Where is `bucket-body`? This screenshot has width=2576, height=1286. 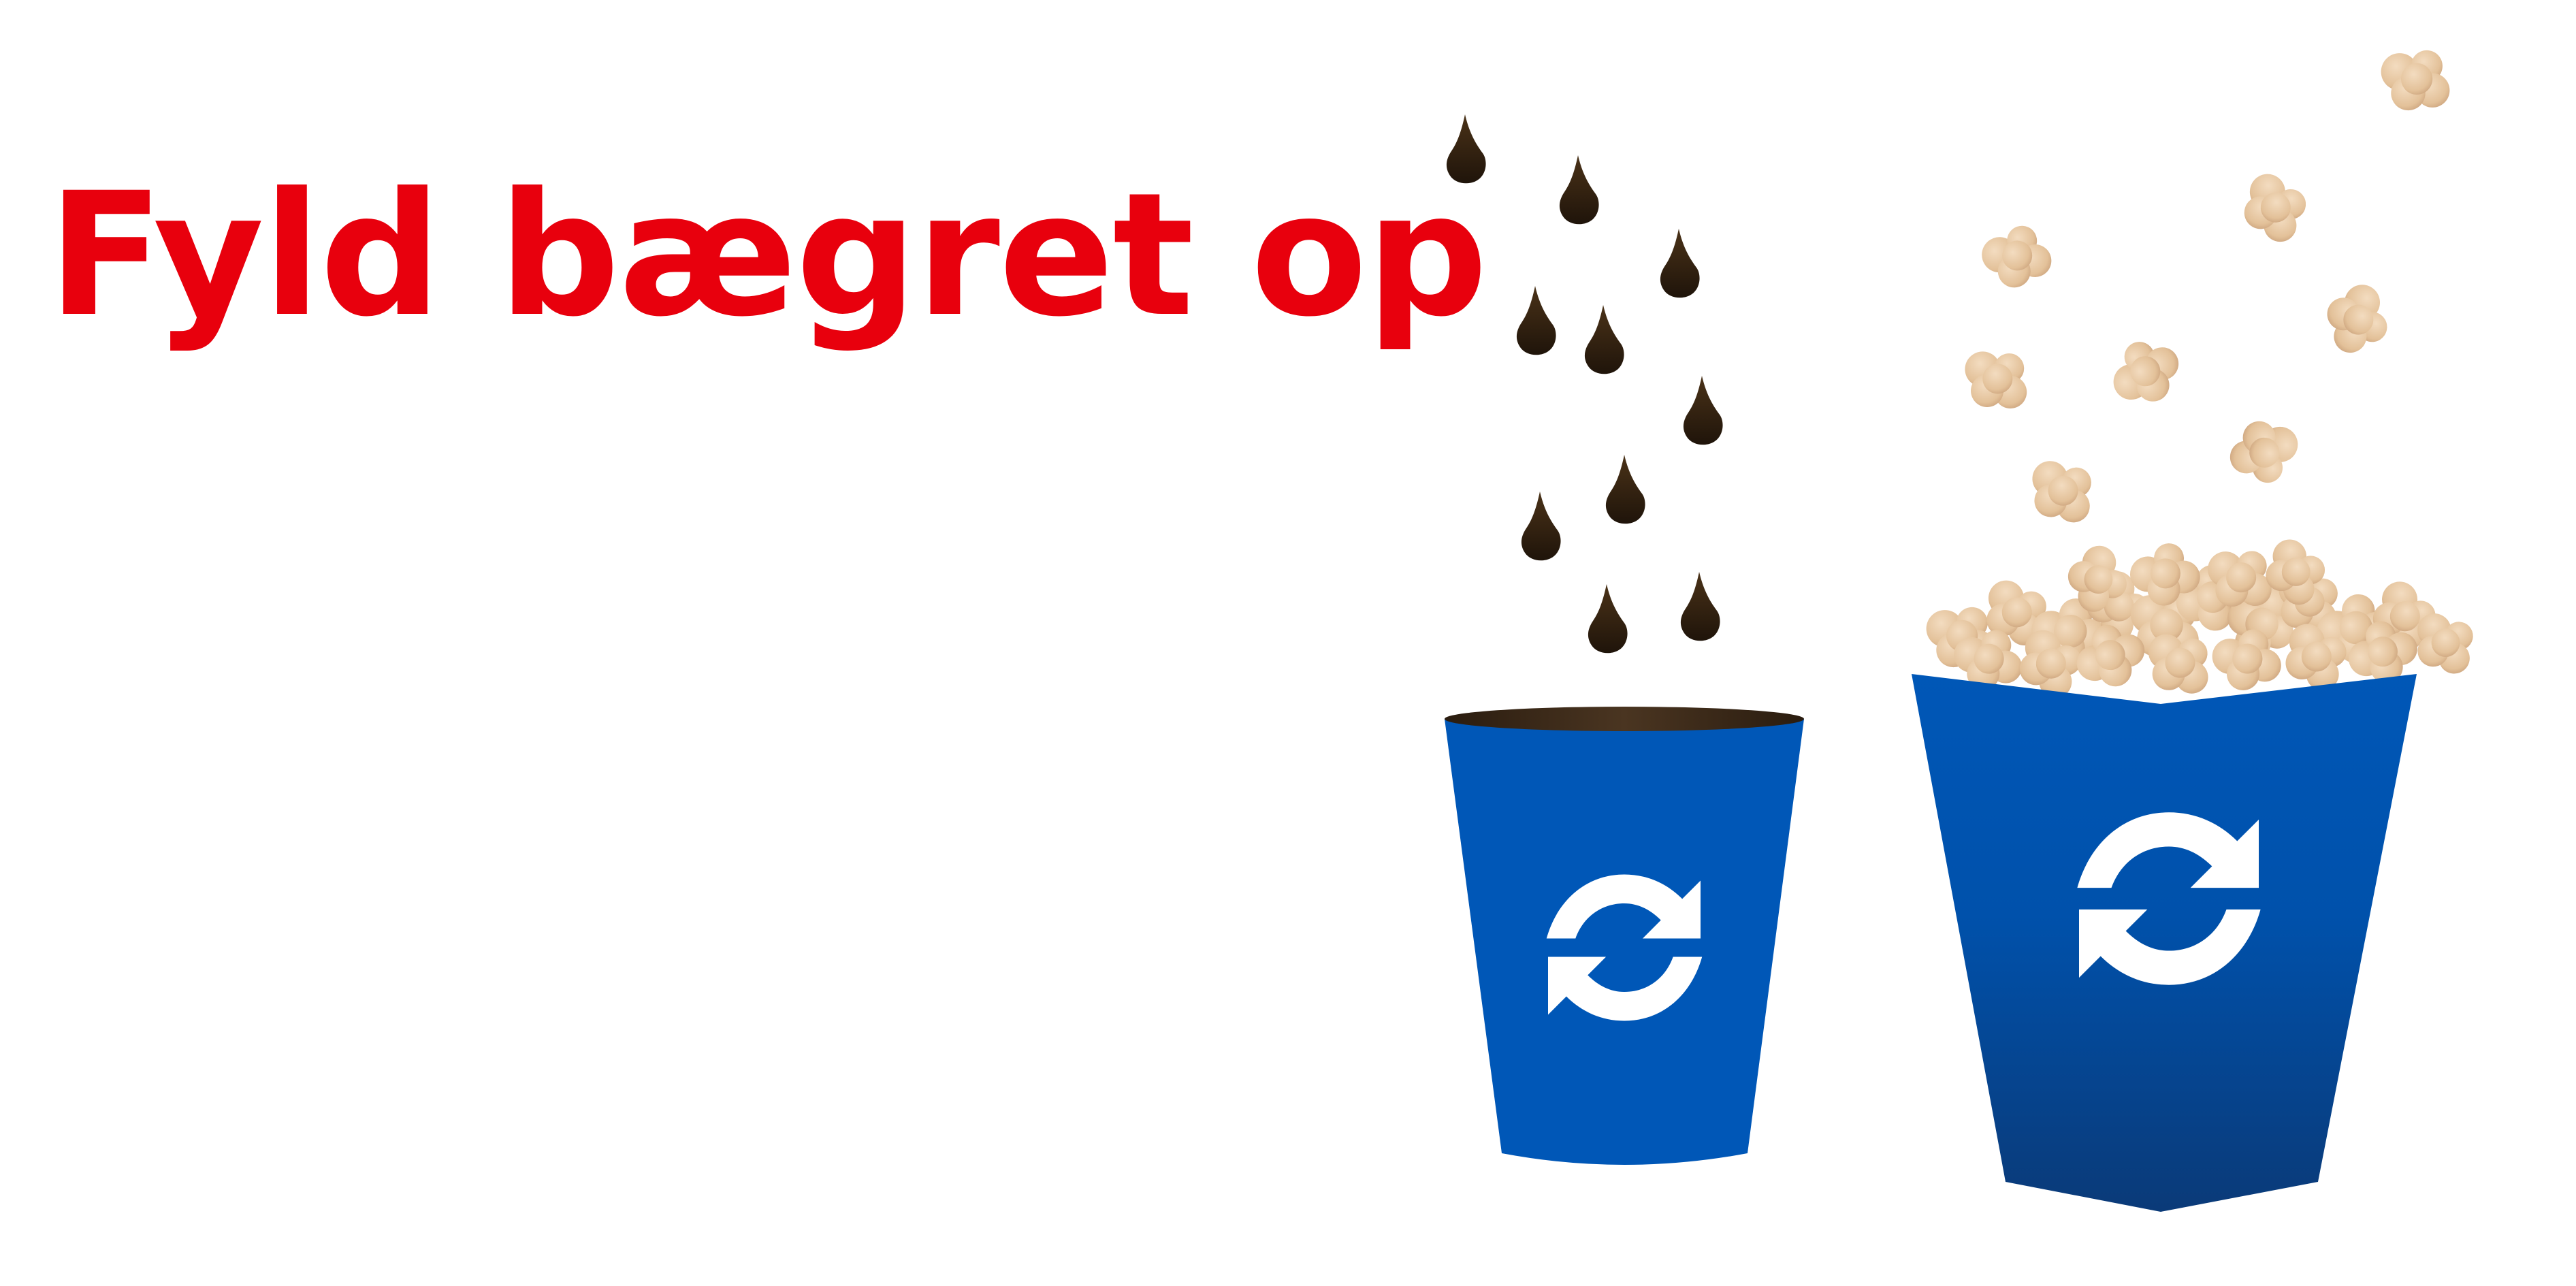
bucket-body is located at coordinates (2165, 943).